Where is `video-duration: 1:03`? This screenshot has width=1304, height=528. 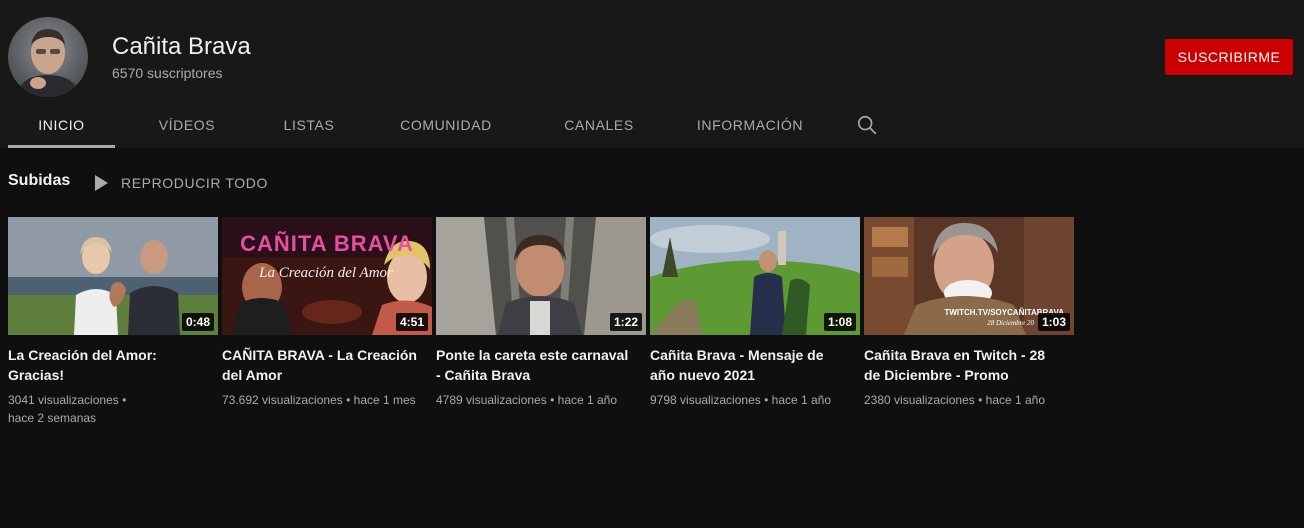 video-duration: 1:03 is located at coordinates (1053, 322).